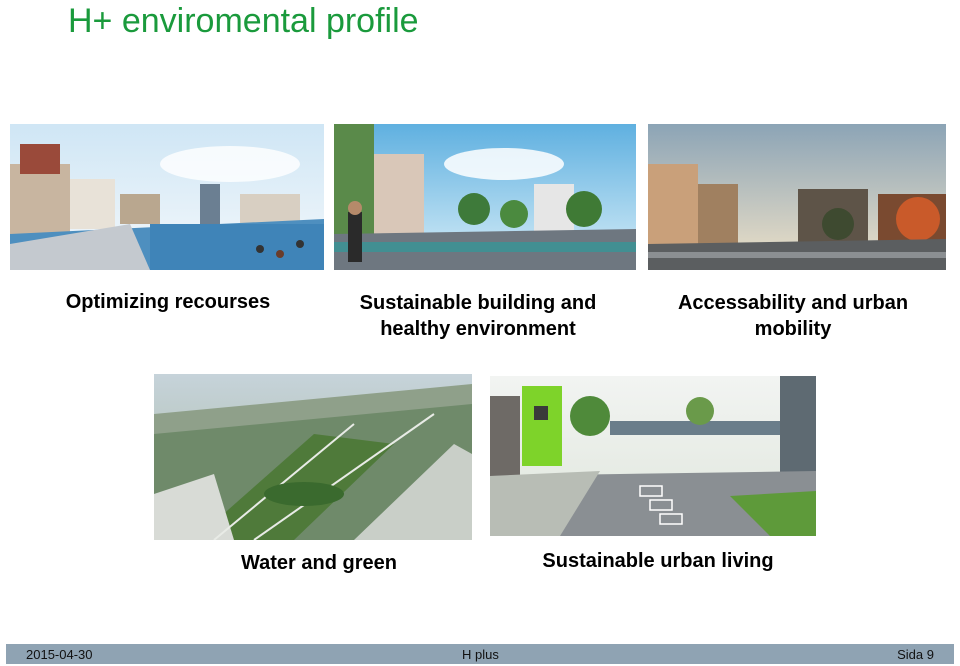  Describe the element at coordinates (653, 456) in the screenshot. I see `urban-living-photo` at that location.